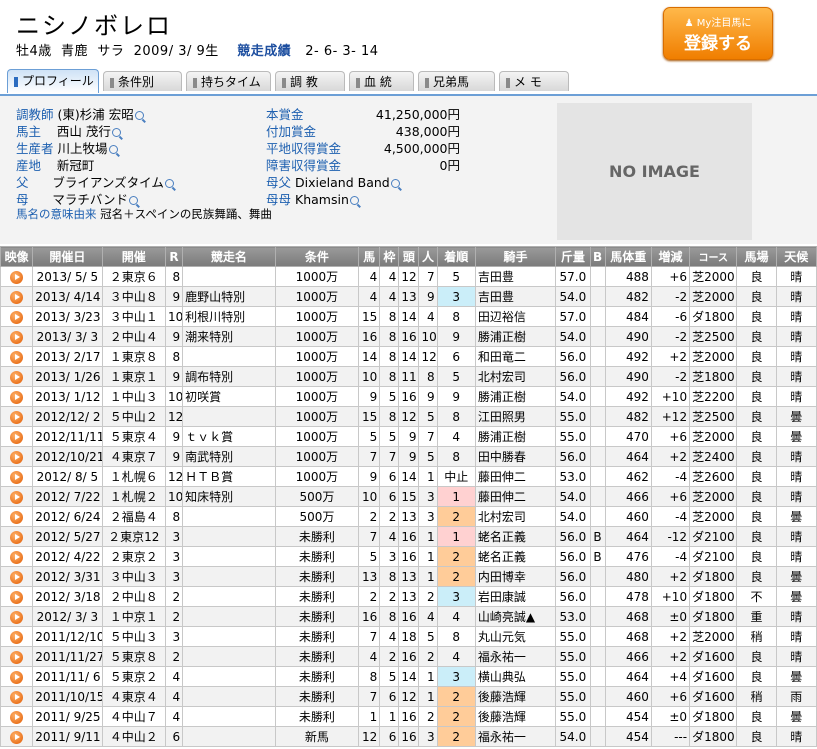  Describe the element at coordinates (83, 148) in the screenshot. I see `breeder-name: 川上牧場` at that location.